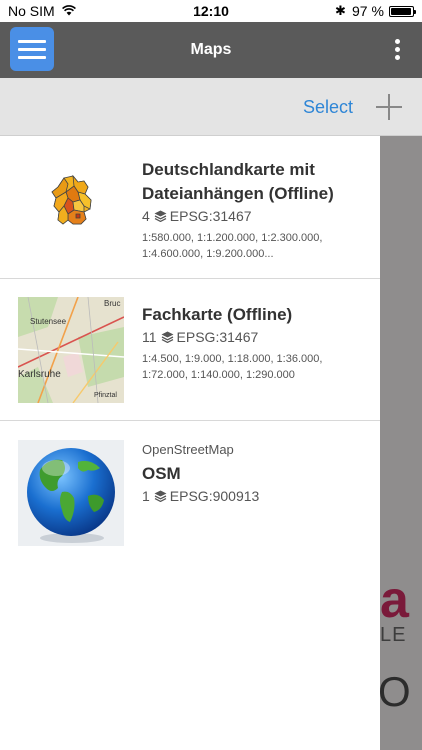 The height and width of the screenshot is (750, 422). What do you see at coordinates (146, 496) in the screenshot?
I see `layer-count: 1` at bounding box center [146, 496].